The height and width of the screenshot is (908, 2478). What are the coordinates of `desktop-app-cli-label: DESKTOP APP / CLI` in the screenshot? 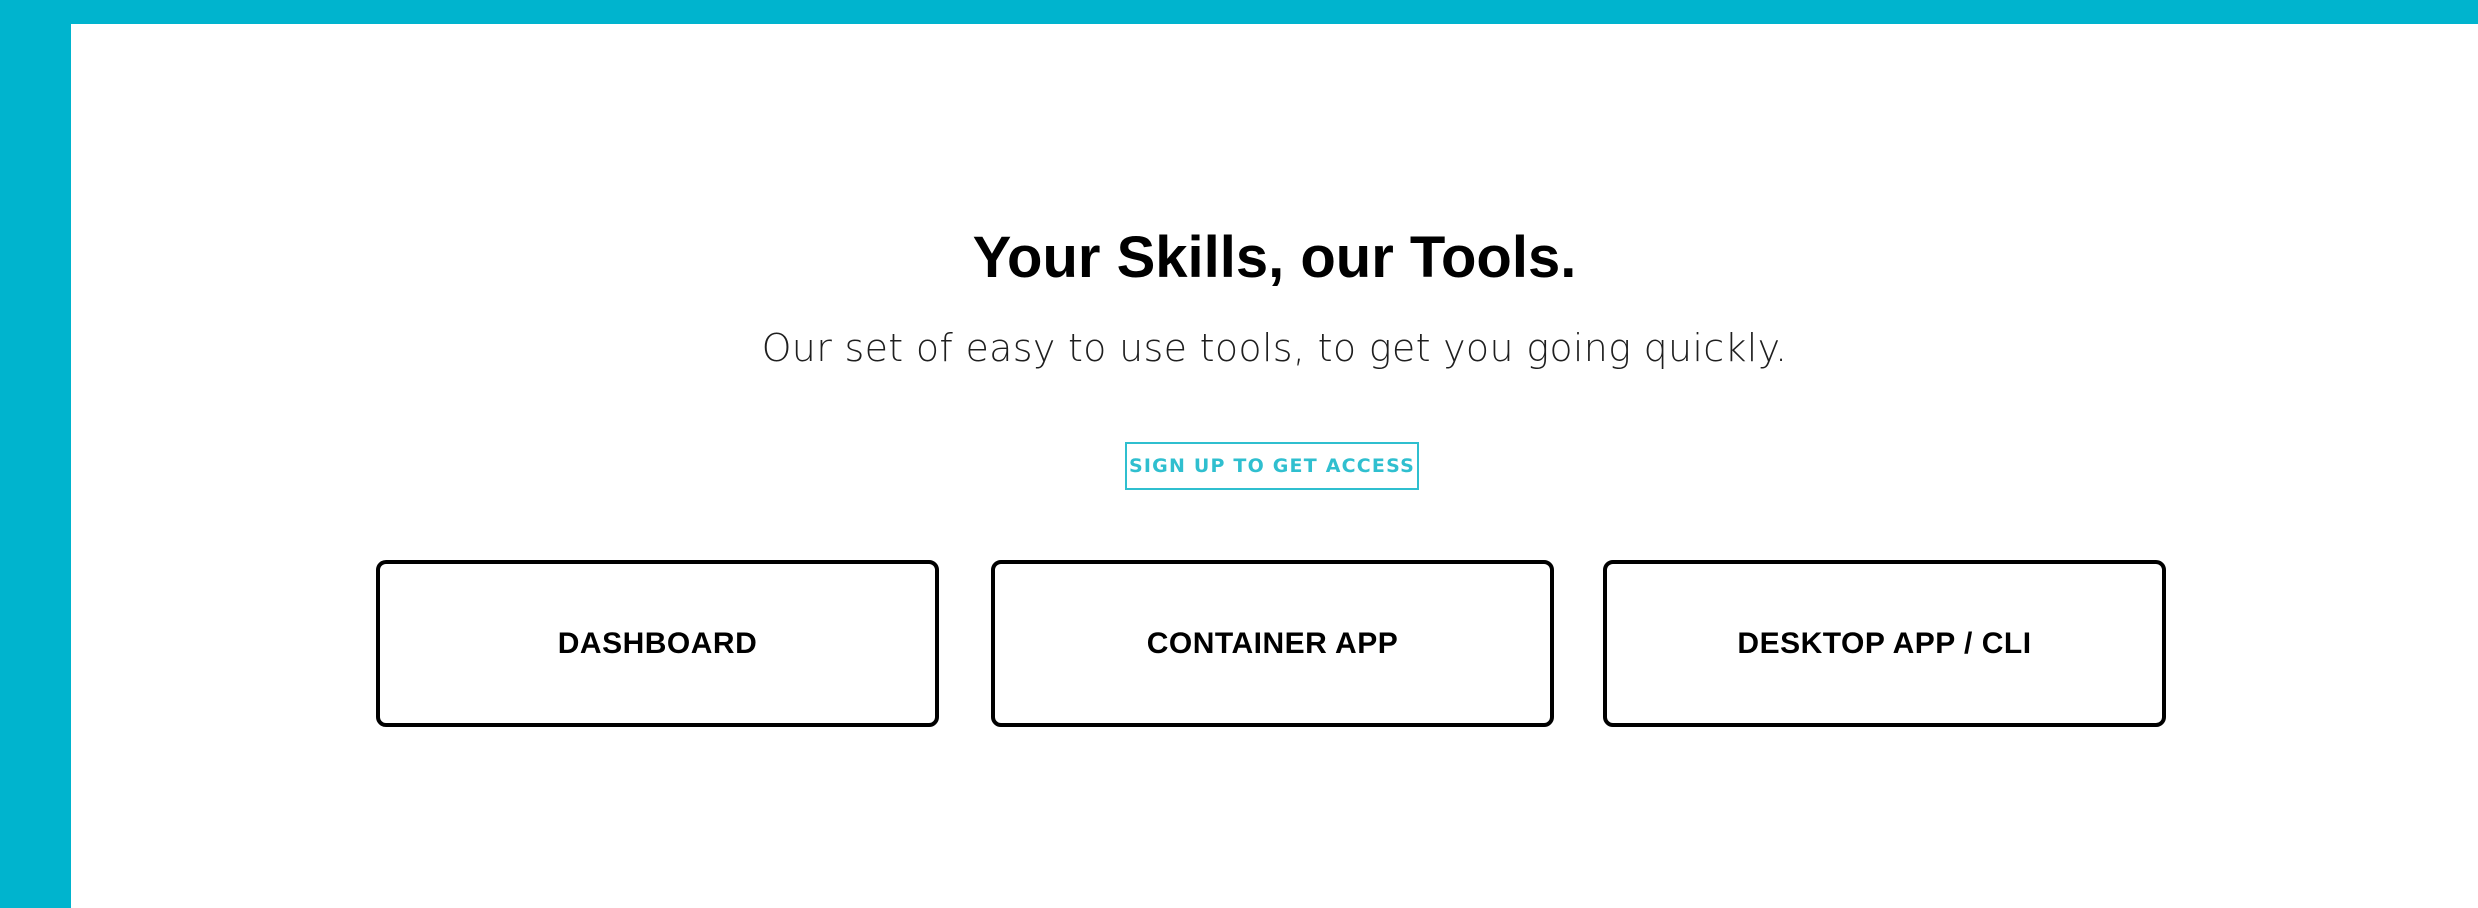 It's located at (1884, 643).